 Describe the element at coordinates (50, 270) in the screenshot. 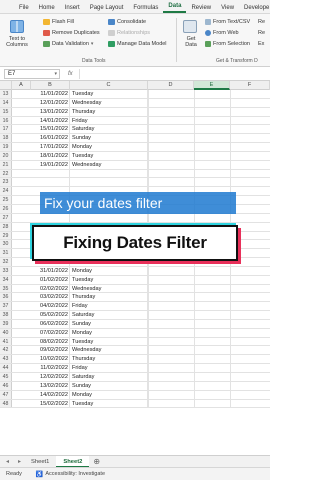

I see `date-cell: 31/01/2022` at that location.